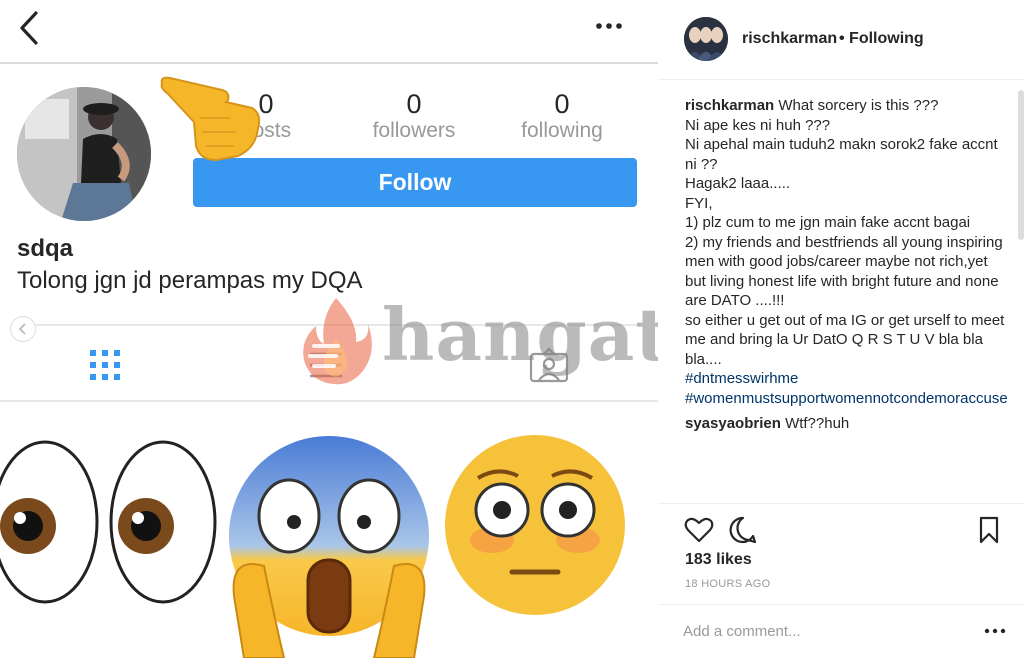 The width and height of the screenshot is (1024, 658). What do you see at coordinates (414, 104) in the screenshot?
I see `followers-count: 0` at bounding box center [414, 104].